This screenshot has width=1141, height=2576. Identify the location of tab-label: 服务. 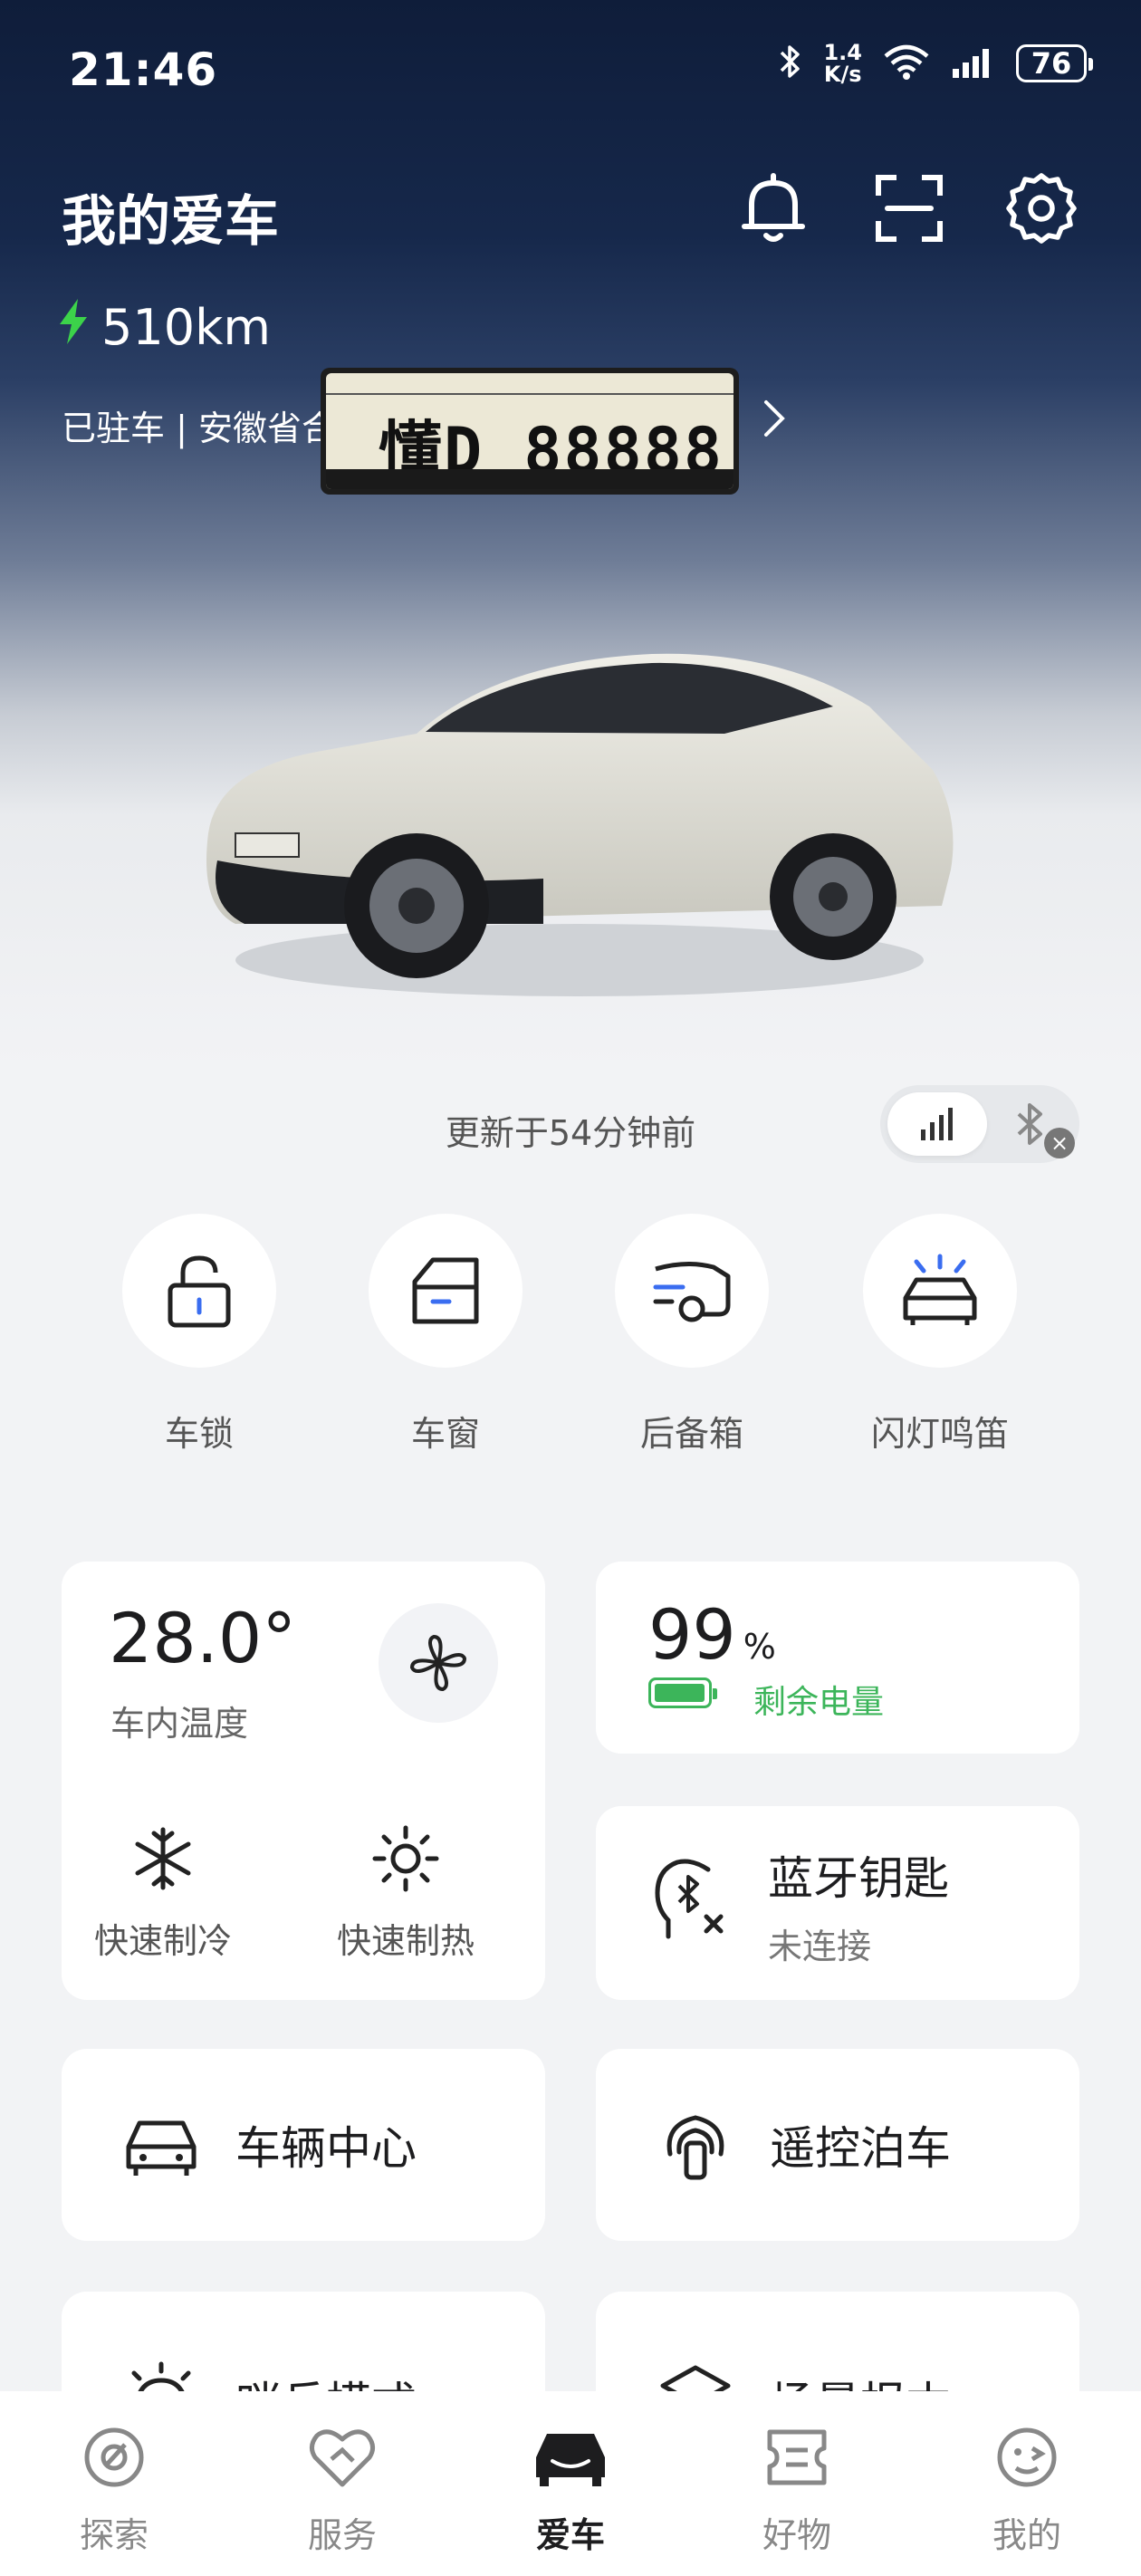
(342, 2535).